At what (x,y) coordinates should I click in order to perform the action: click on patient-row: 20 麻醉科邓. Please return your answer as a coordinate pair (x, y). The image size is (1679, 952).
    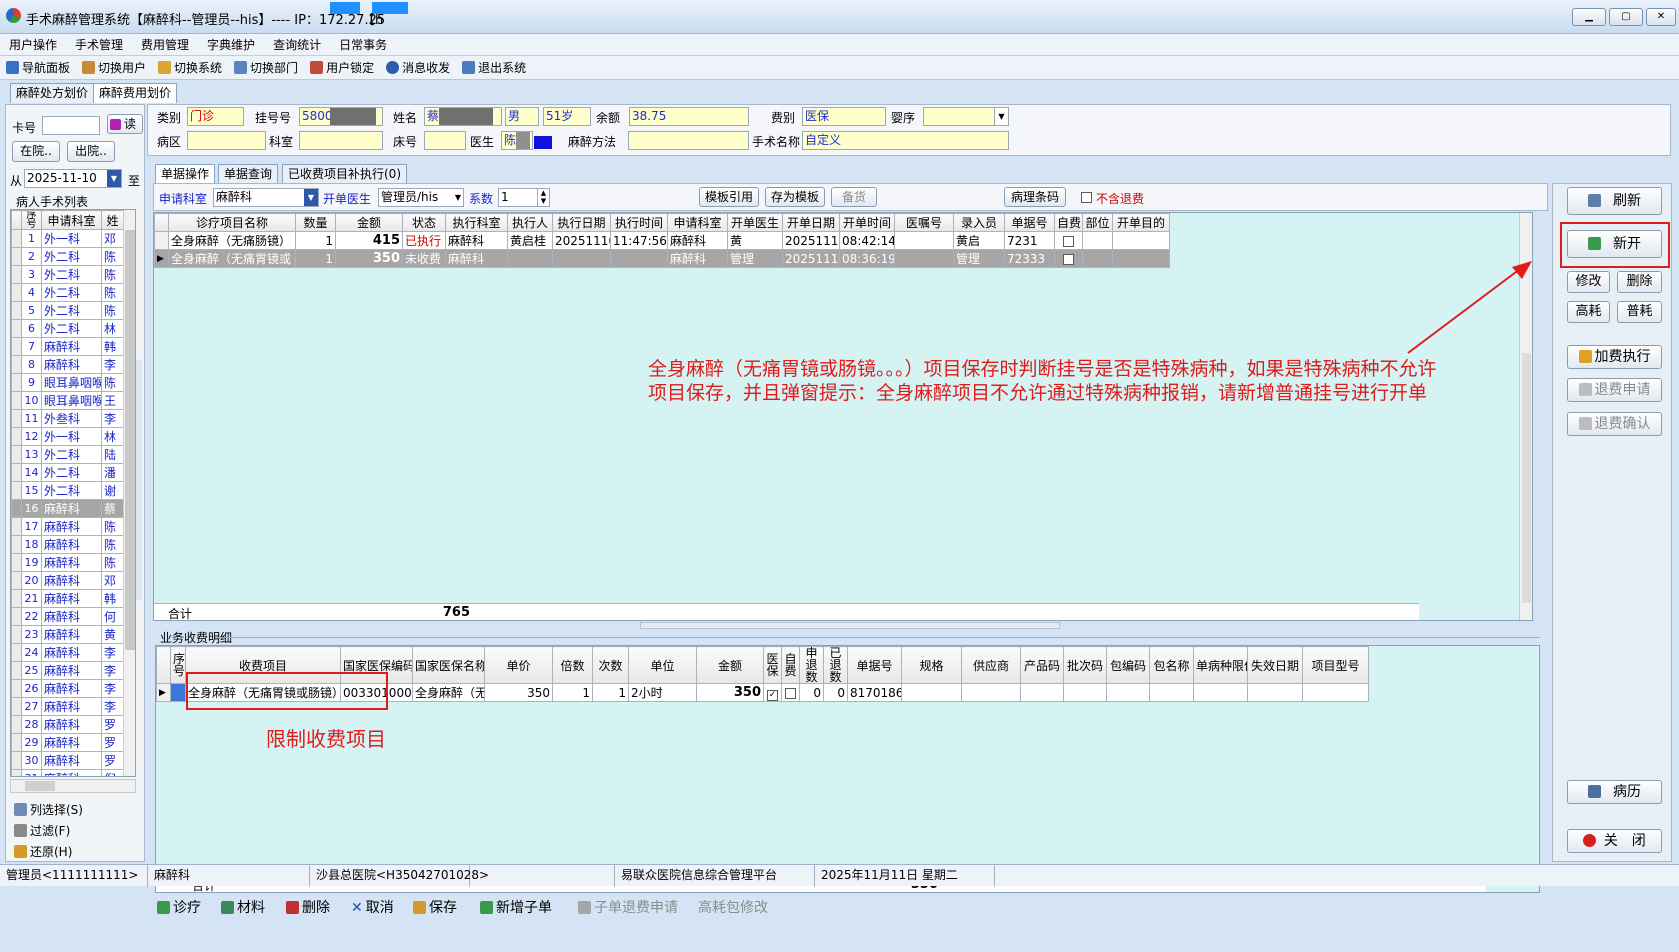
    Looking at the image, I should click on (67, 580).